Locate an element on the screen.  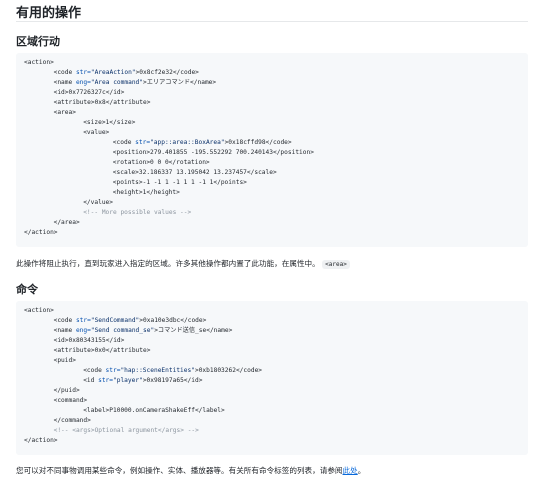
code-token: <value> is located at coordinates (96, 132).